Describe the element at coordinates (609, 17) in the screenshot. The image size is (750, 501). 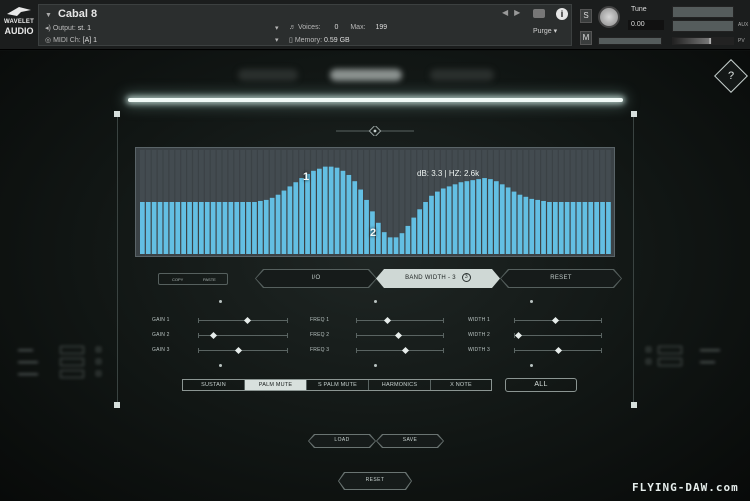
I see `tune-knob` at that location.